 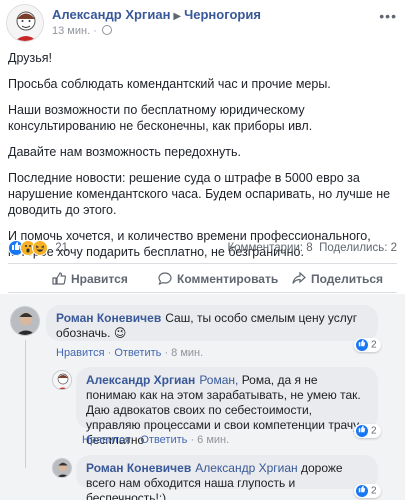 I want to click on haha-icon, so click(x=40, y=248).